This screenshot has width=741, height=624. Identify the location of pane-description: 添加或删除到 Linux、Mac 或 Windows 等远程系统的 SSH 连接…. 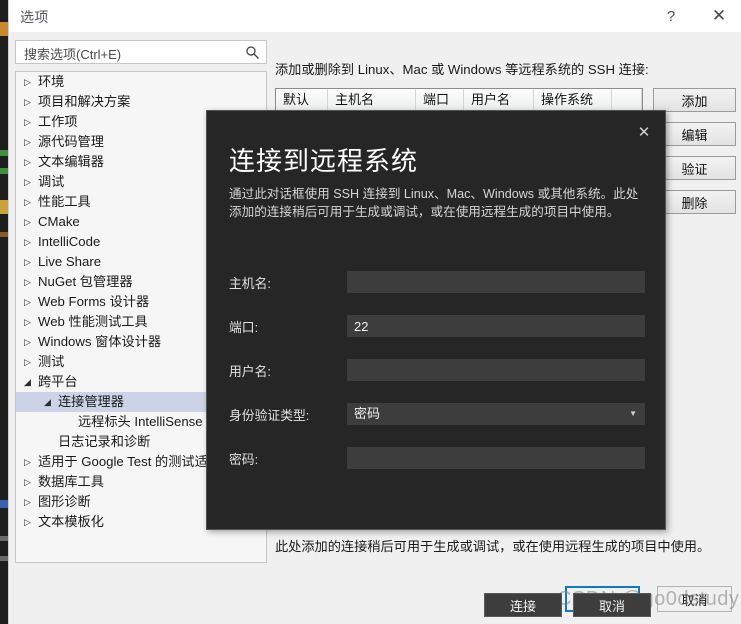
(462, 69).